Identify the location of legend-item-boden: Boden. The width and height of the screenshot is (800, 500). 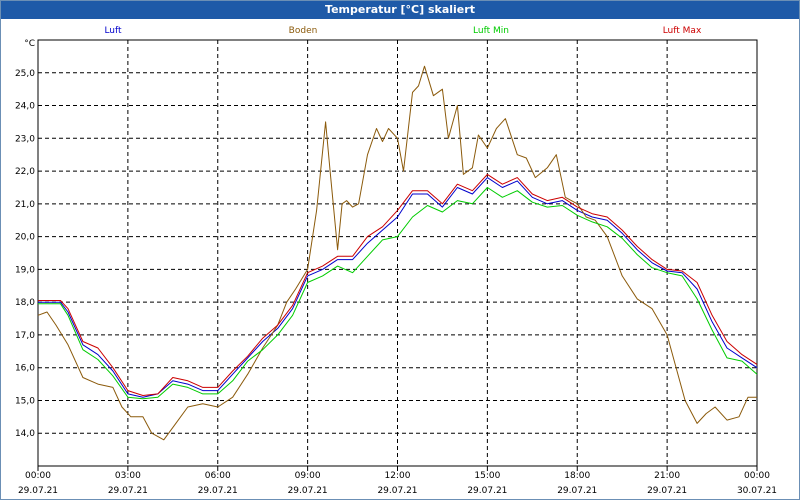
(303, 31).